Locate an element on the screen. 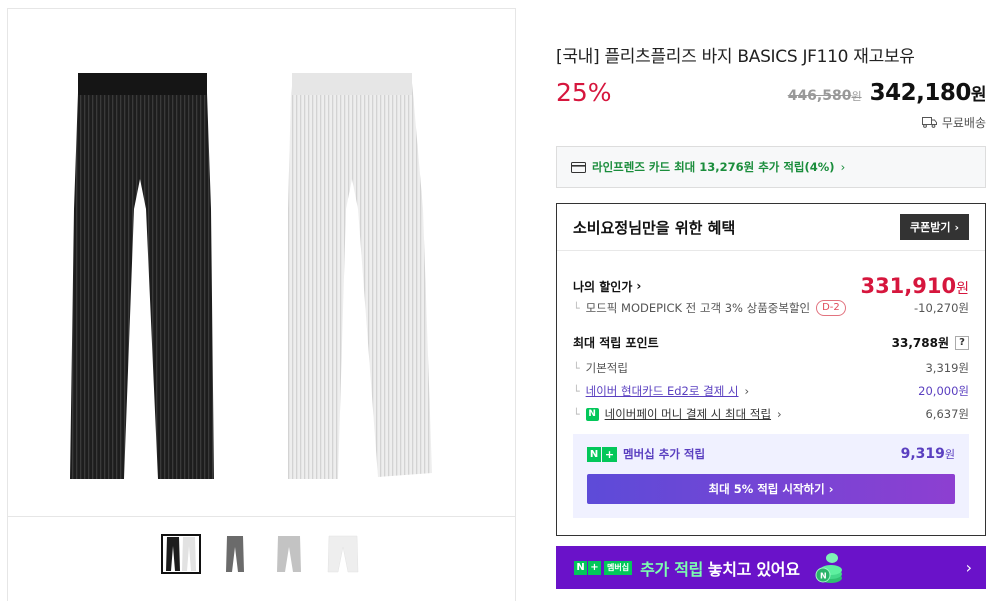  points-row: 최대 적립 포인트 33,788원? is located at coordinates (771, 342).